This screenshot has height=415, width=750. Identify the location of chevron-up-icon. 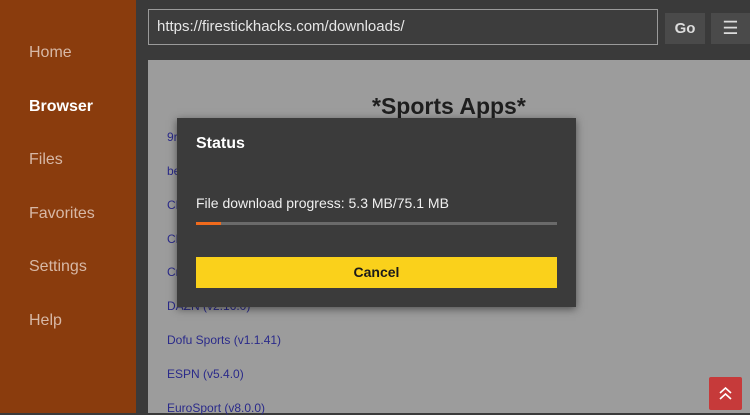
(725, 393).